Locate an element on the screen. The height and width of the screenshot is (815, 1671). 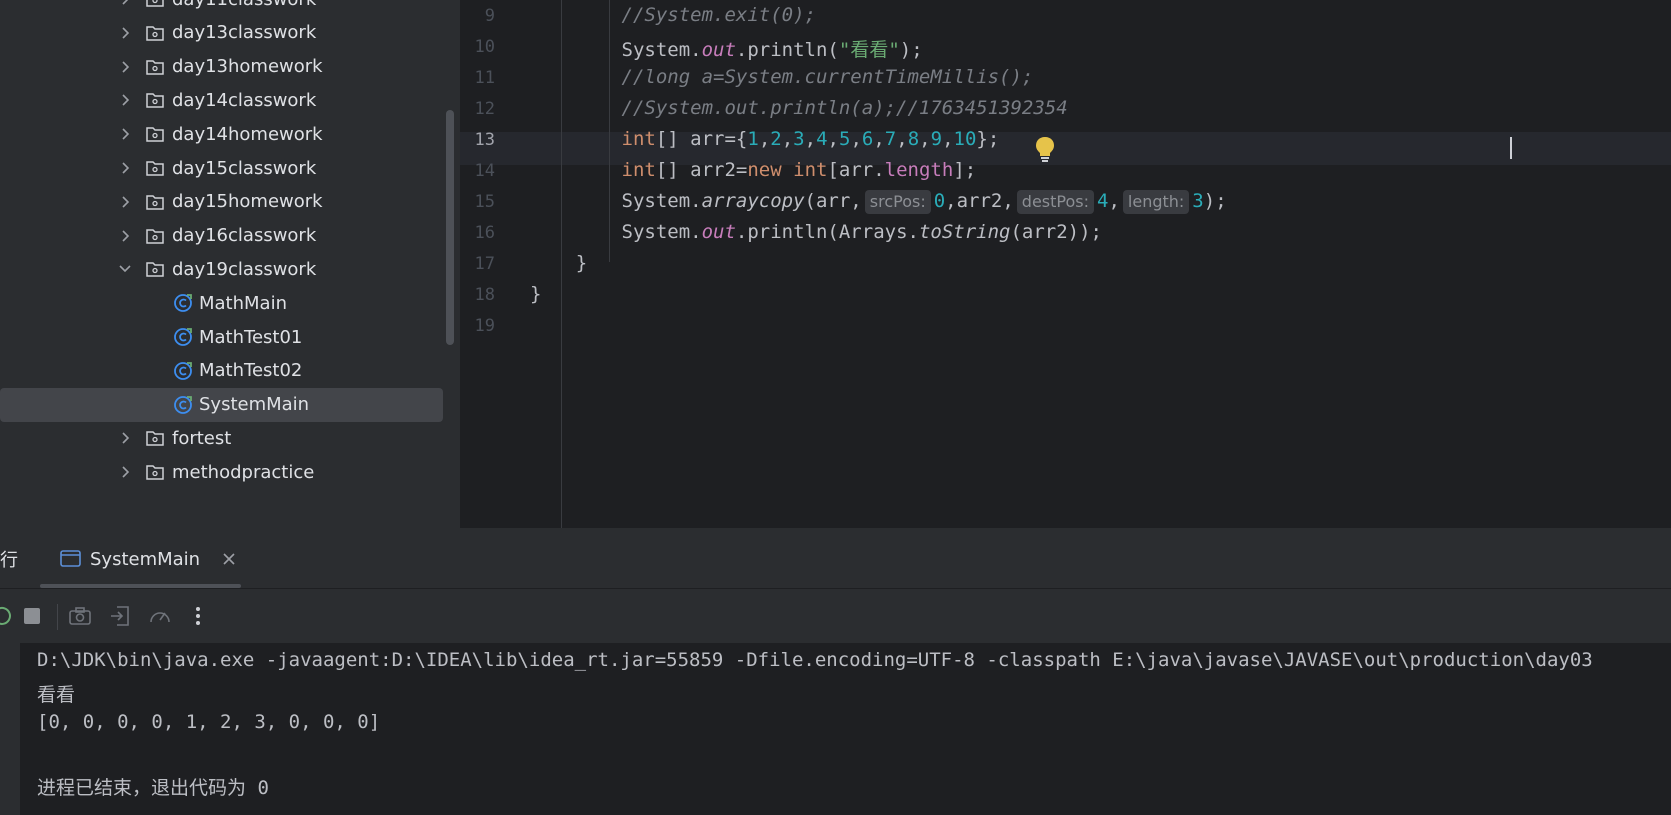
tree-item-label: day13homework is located at coordinates (247, 67).